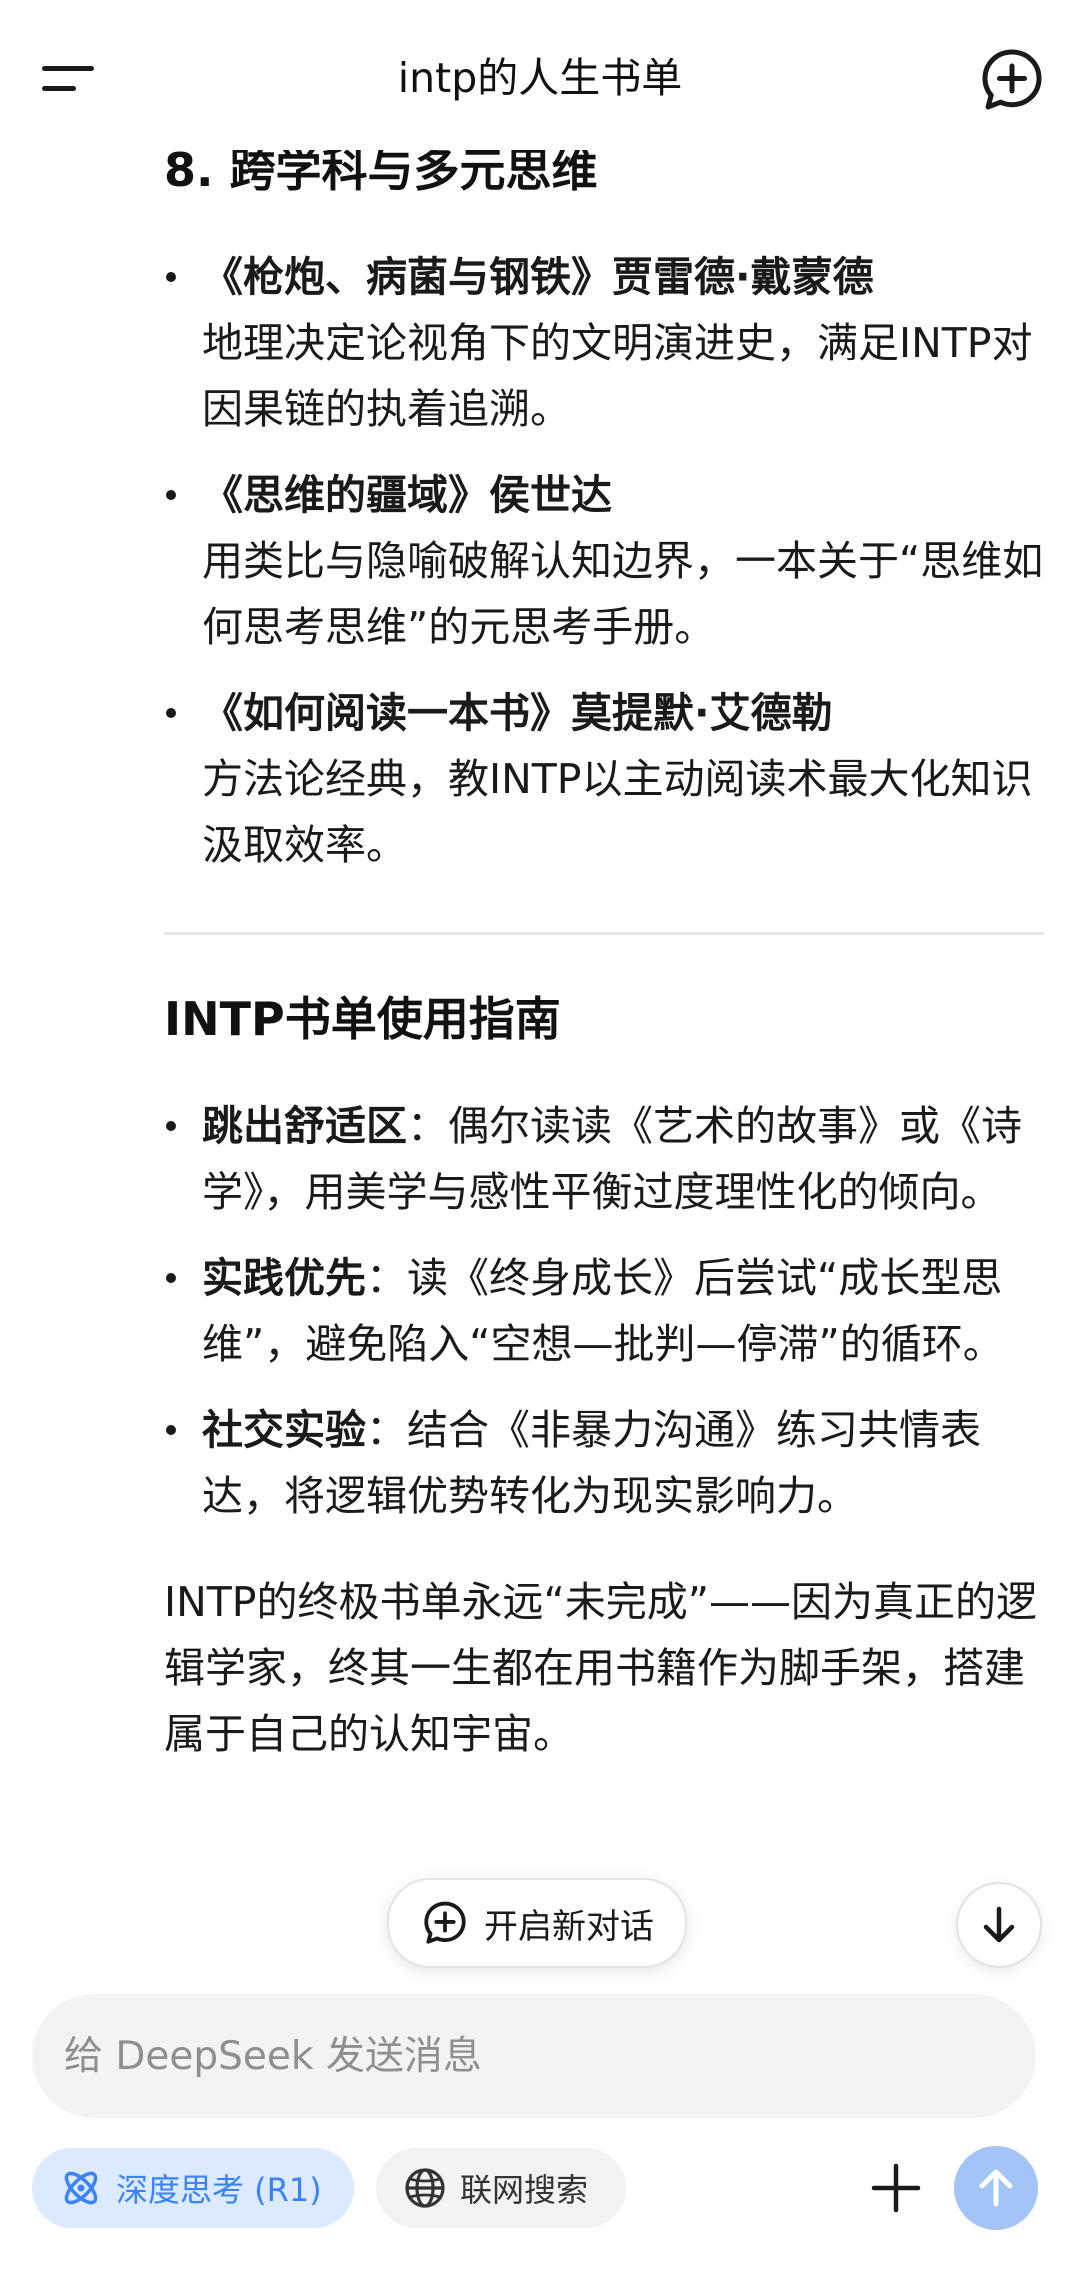 This screenshot has width=1080, height=2285. I want to click on book-title: 《枪炮、病菌与钢铁》贾雷德·戴蒙德, so click(538, 277).